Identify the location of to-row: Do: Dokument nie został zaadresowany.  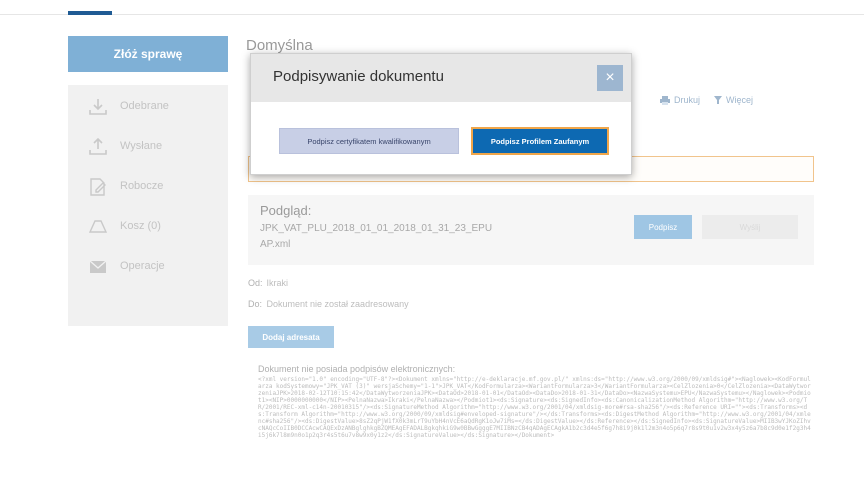
(328, 304).